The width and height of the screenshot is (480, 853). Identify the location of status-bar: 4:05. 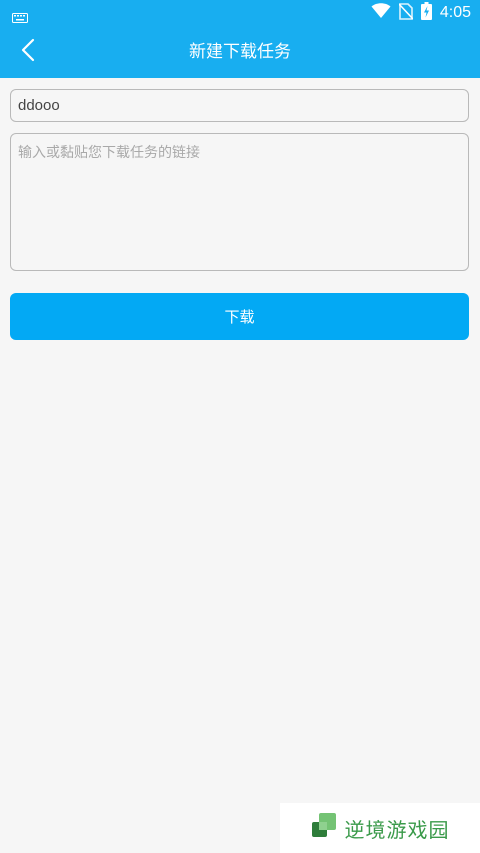
(240, 13).